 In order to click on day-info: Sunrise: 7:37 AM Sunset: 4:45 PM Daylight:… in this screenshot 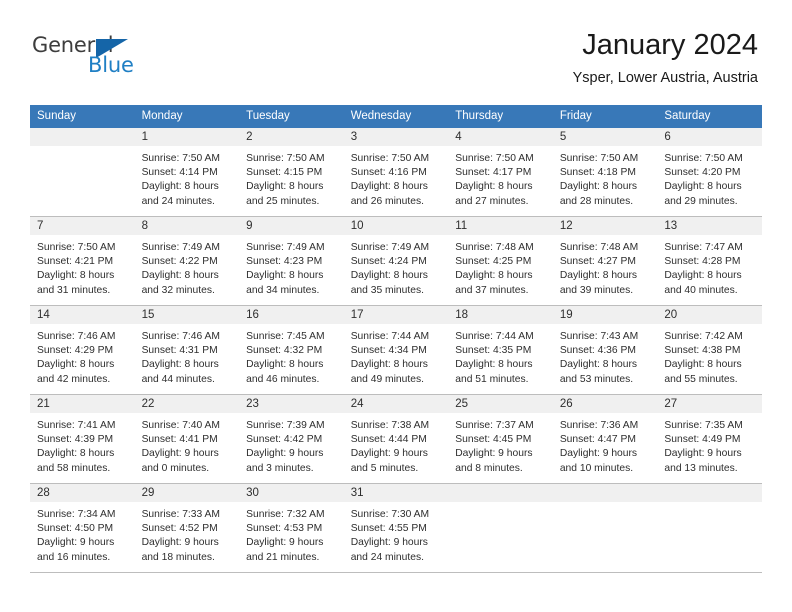, I will do `click(500, 444)`.